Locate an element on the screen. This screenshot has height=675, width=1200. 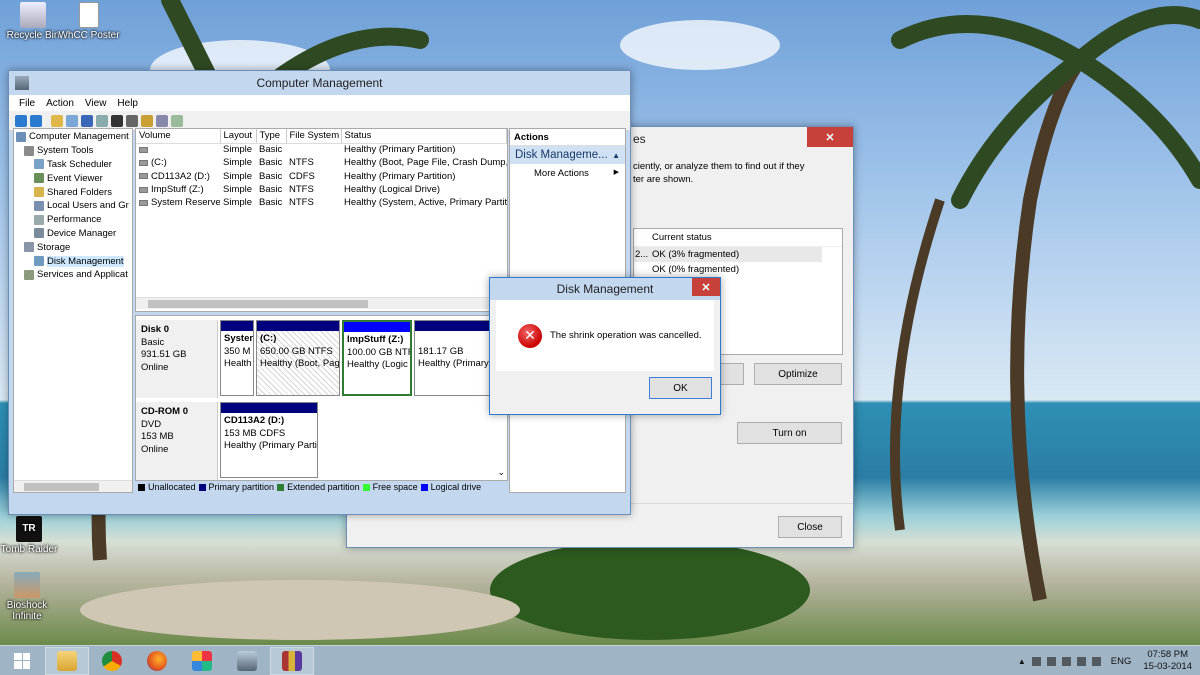
optimize-button: Optimize is located at coordinates (798, 374).